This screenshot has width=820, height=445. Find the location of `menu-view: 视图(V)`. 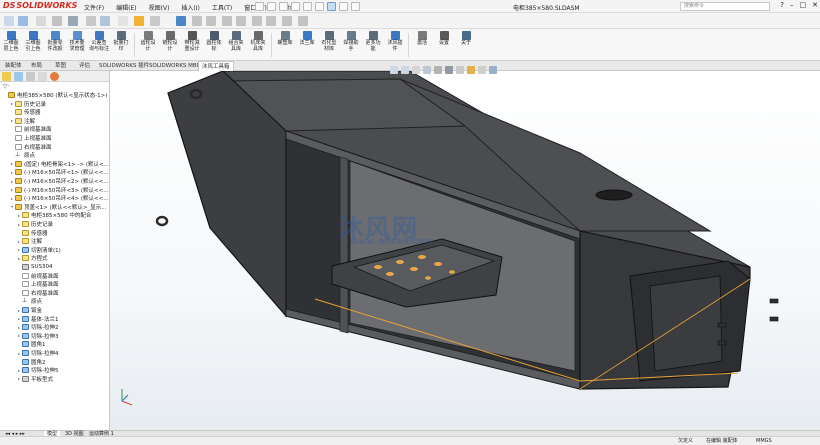

menu-view: 视图(V) is located at coordinates (159, 7).